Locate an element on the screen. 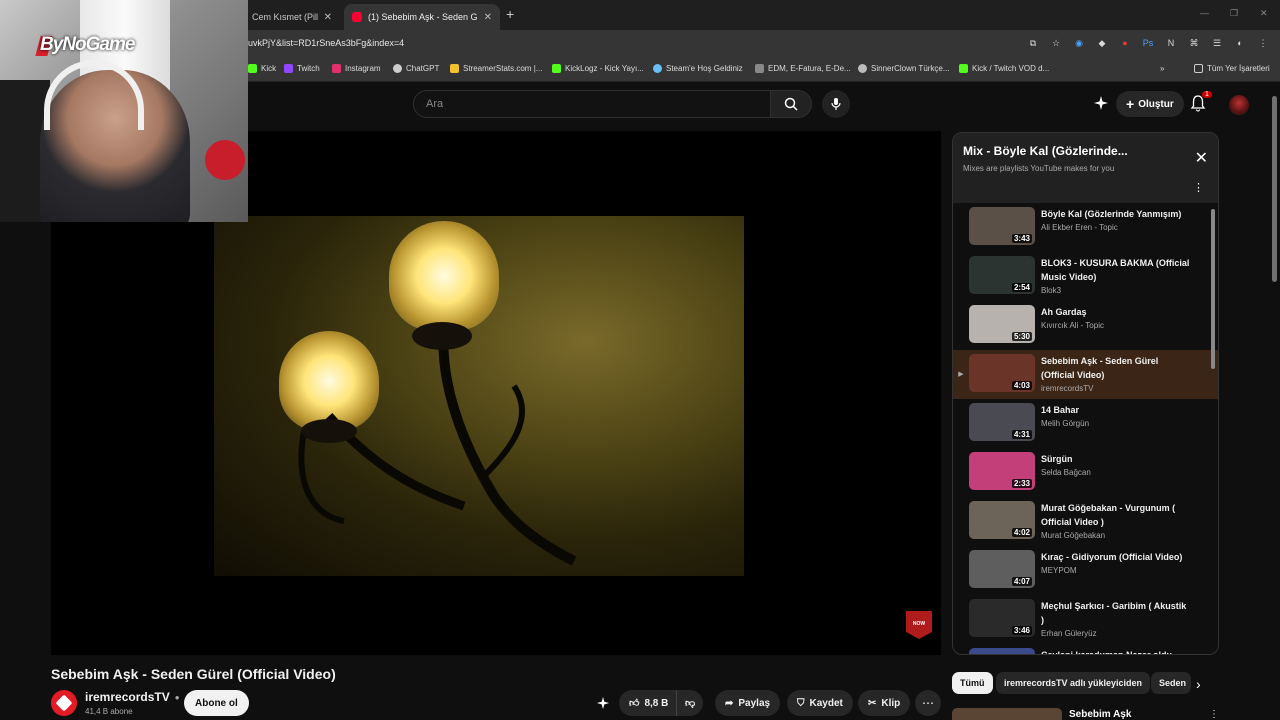  minimize-icon: — is located at coordinates (1204, 13).